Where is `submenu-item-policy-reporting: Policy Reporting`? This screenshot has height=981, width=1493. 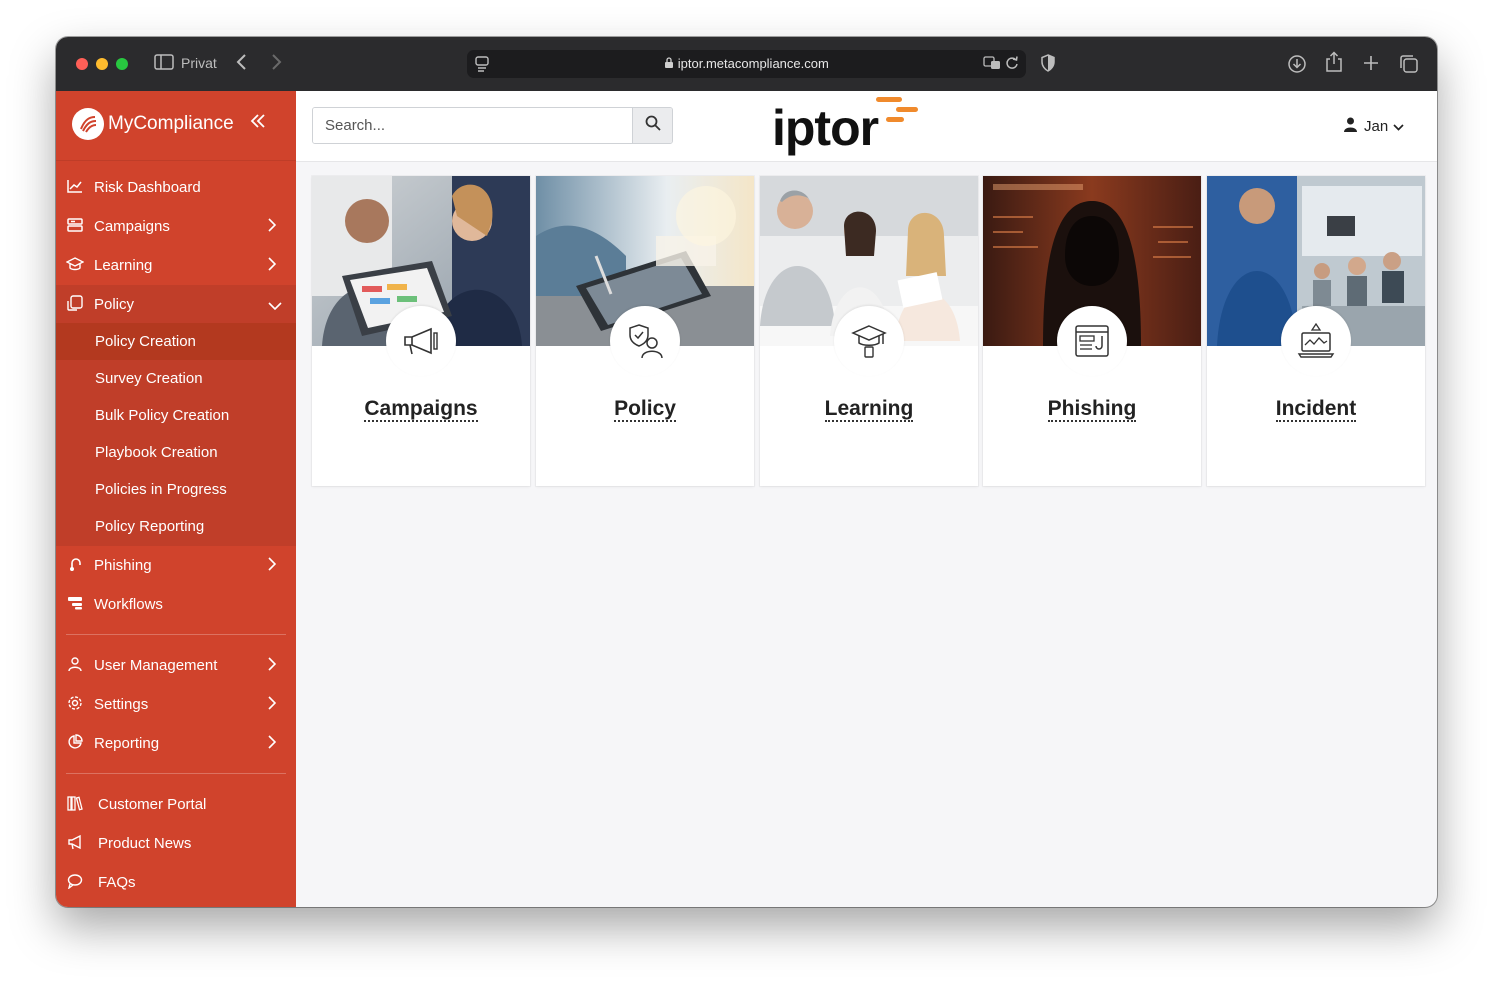 submenu-item-policy-reporting: Policy Reporting is located at coordinates (176, 526).